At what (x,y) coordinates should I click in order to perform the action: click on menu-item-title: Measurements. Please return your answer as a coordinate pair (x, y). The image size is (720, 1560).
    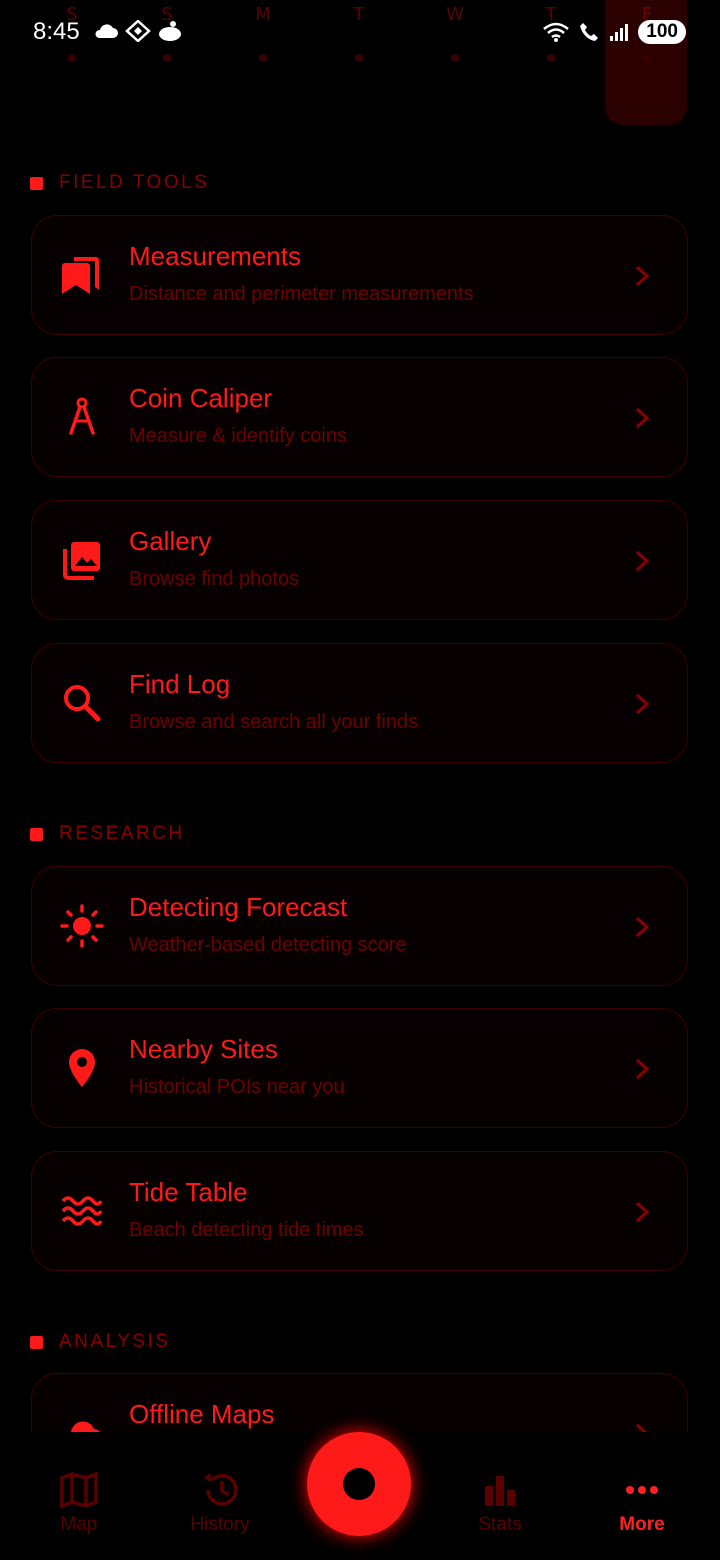
    Looking at the image, I should click on (215, 256).